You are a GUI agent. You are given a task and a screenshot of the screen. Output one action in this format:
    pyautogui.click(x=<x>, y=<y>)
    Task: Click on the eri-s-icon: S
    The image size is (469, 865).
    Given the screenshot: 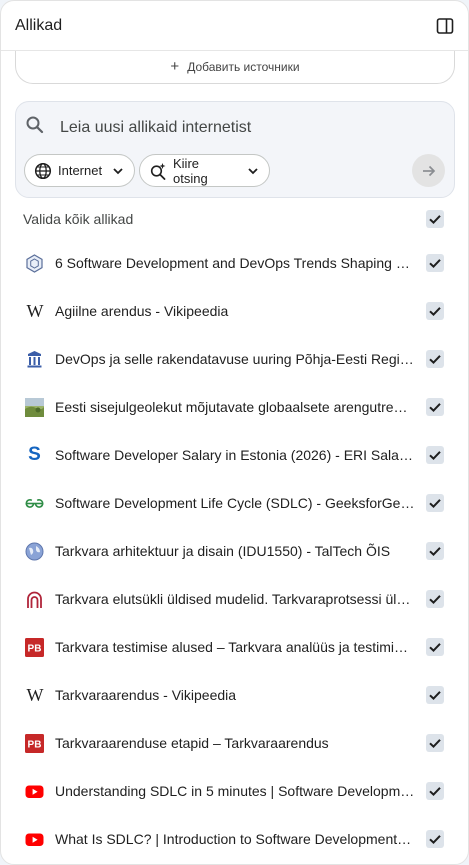 What is the action you would take?
    pyautogui.click(x=34, y=454)
    